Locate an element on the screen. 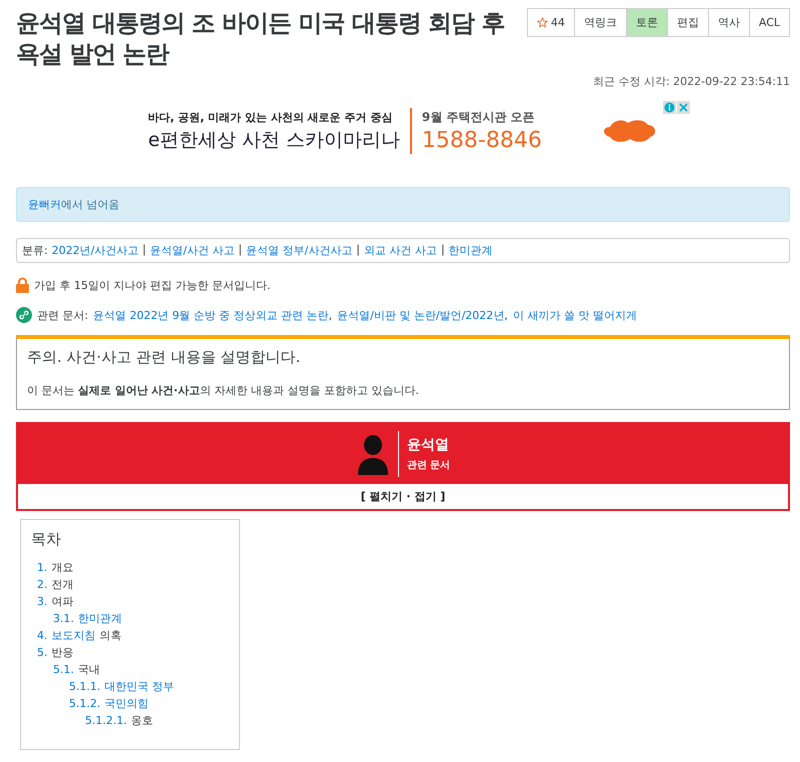  redirect-link: 윤뻐커 is located at coordinates (44, 204).